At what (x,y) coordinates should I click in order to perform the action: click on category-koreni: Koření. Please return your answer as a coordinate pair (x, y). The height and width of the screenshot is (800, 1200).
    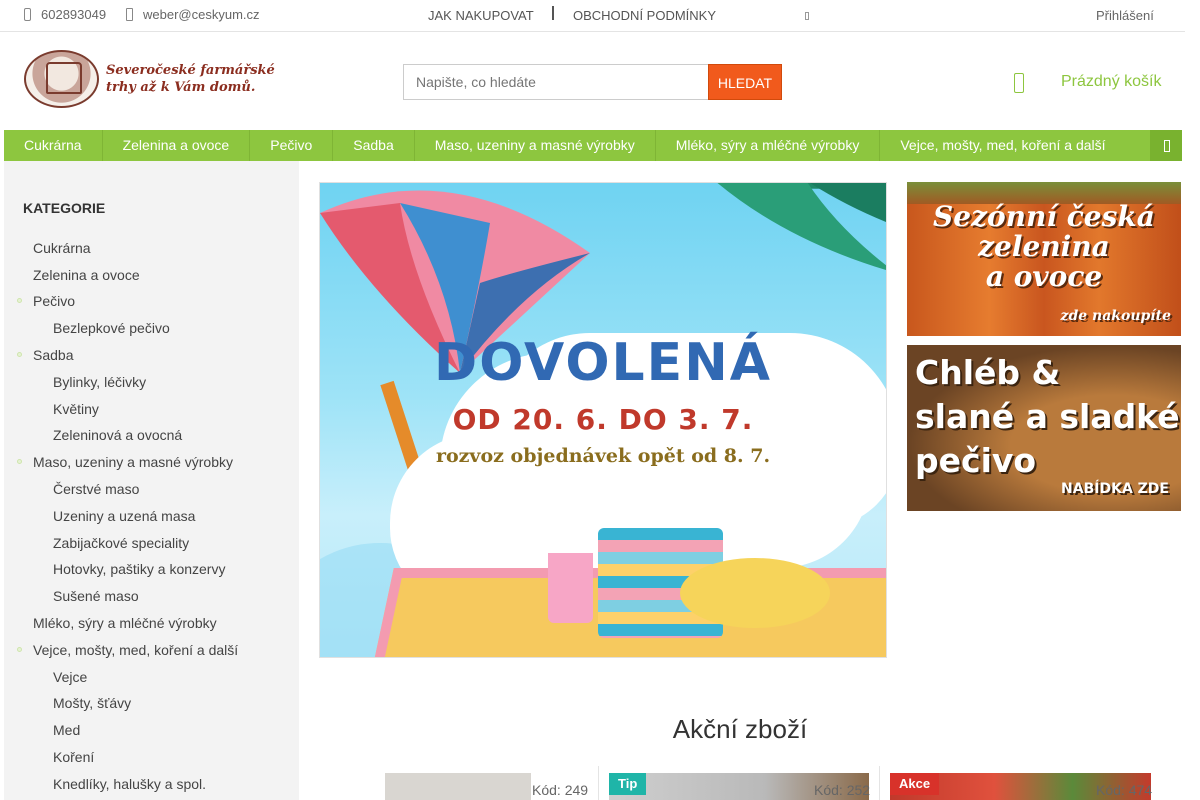
    Looking at the image, I should click on (73, 757).